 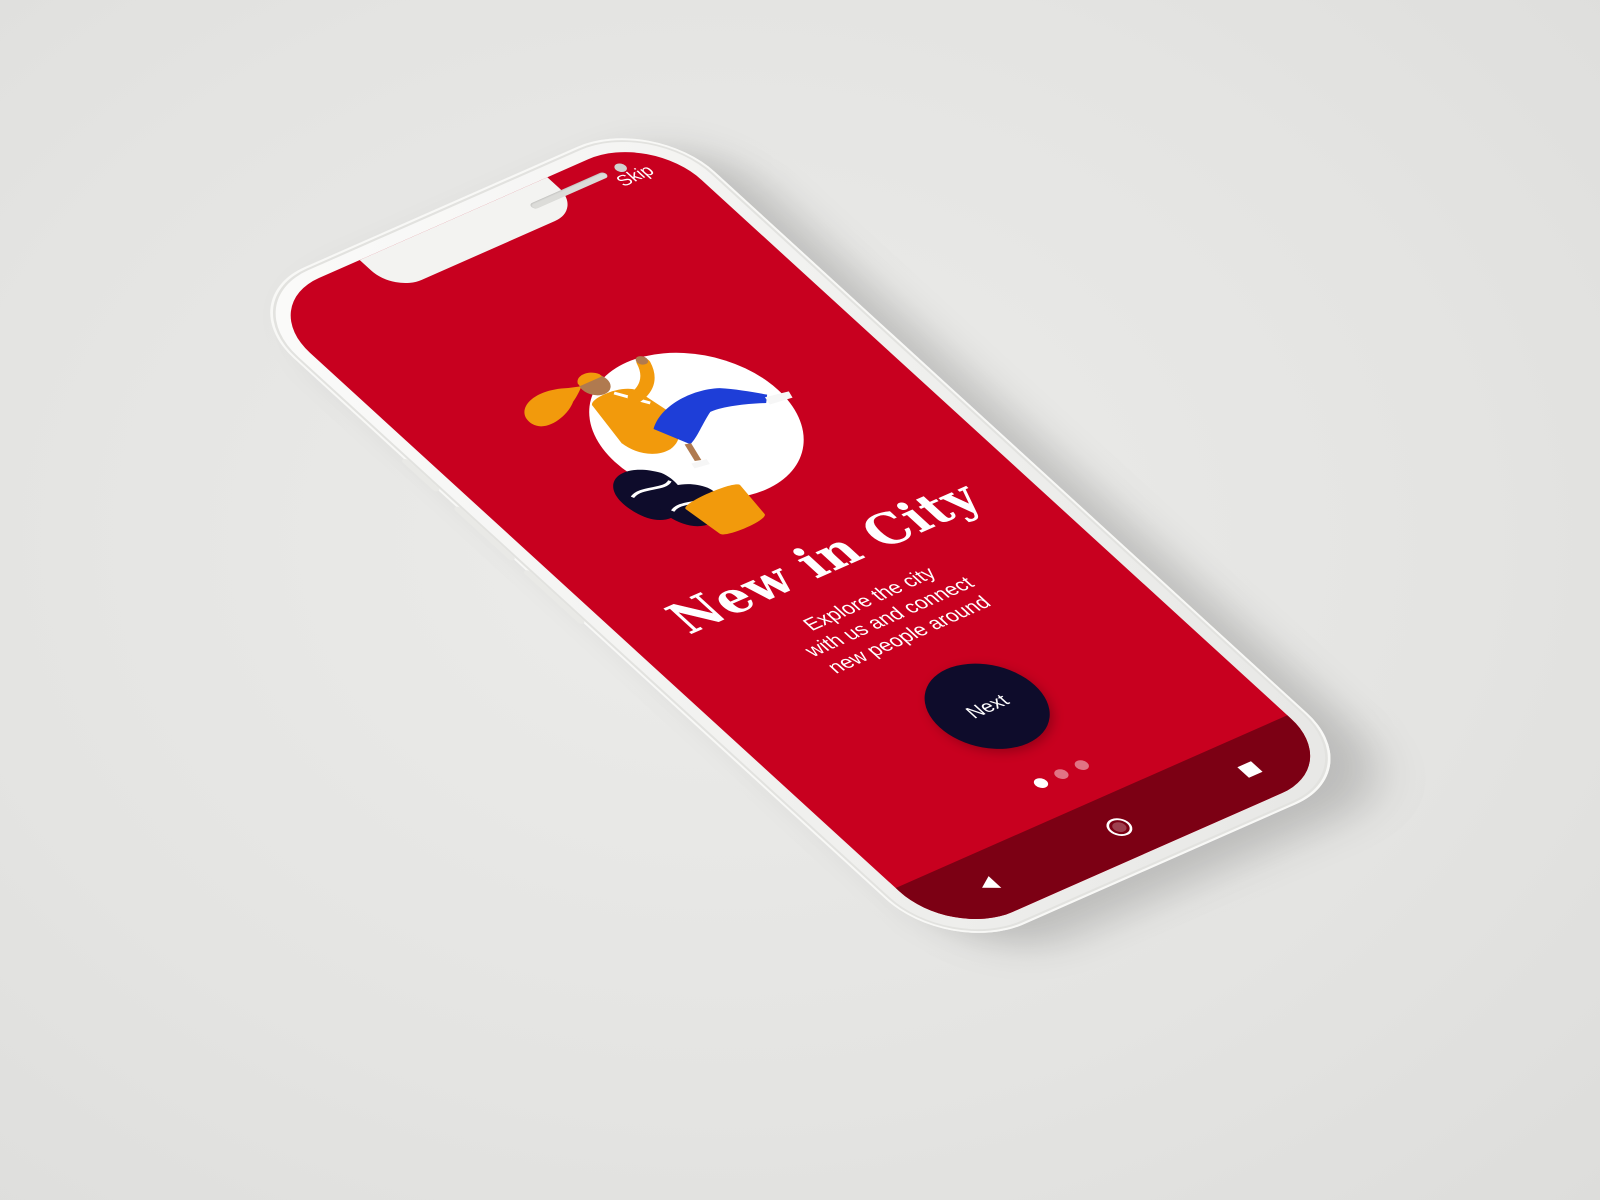 I want to click on back-triangle-icon, so click(x=992, y=882).